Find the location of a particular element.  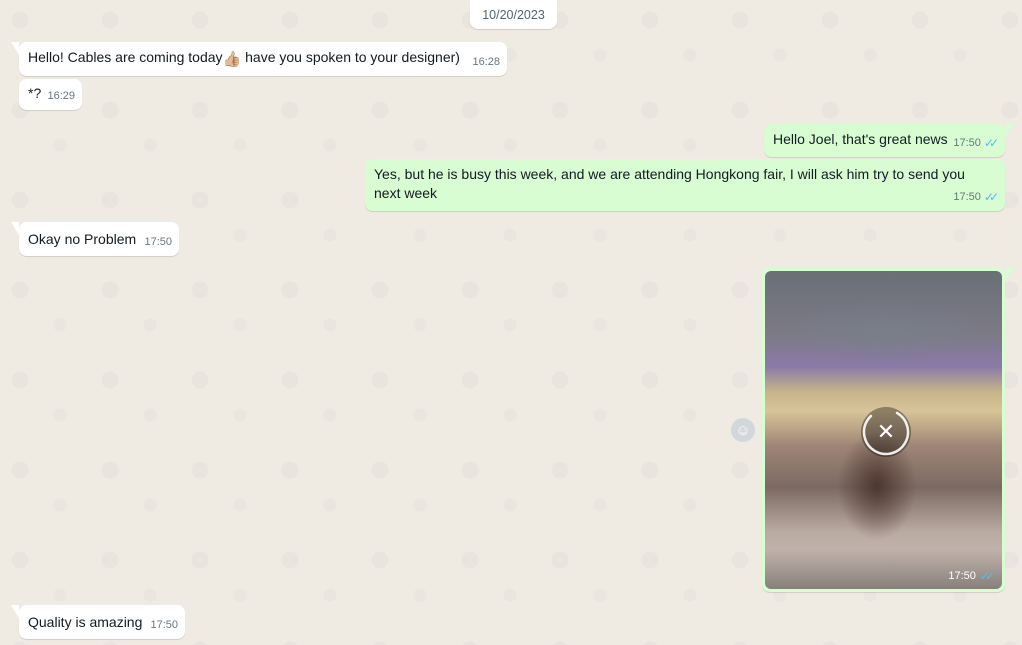

outgoing-image-message: ✕ 17:50 ✓✓ is located at coordinates (887, 430).